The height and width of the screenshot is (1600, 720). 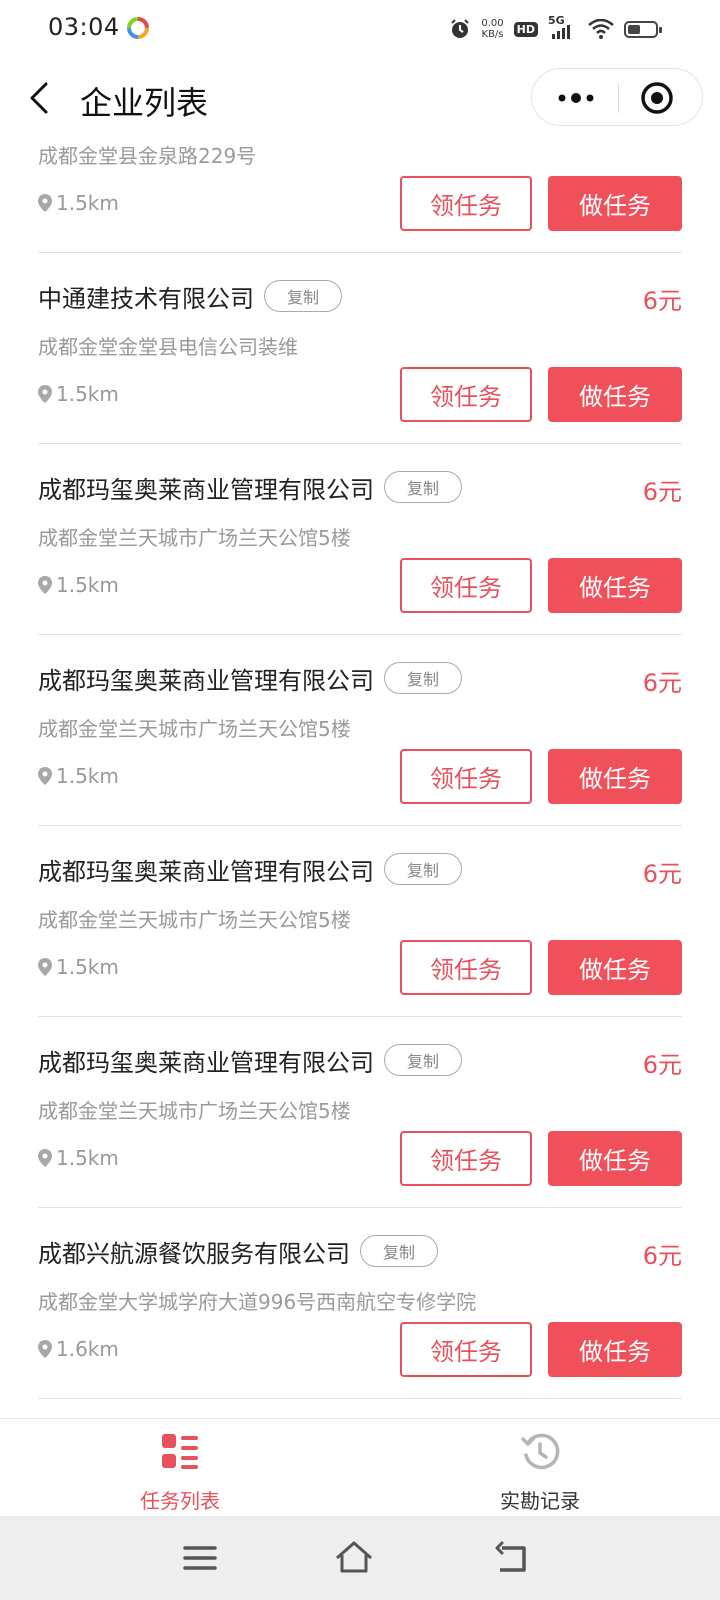 What do you see at coordinates (540, 1501) in the screenshot?
I see `tab-survey-records-label: 实勘记录` at bounding box center [540, 1501].